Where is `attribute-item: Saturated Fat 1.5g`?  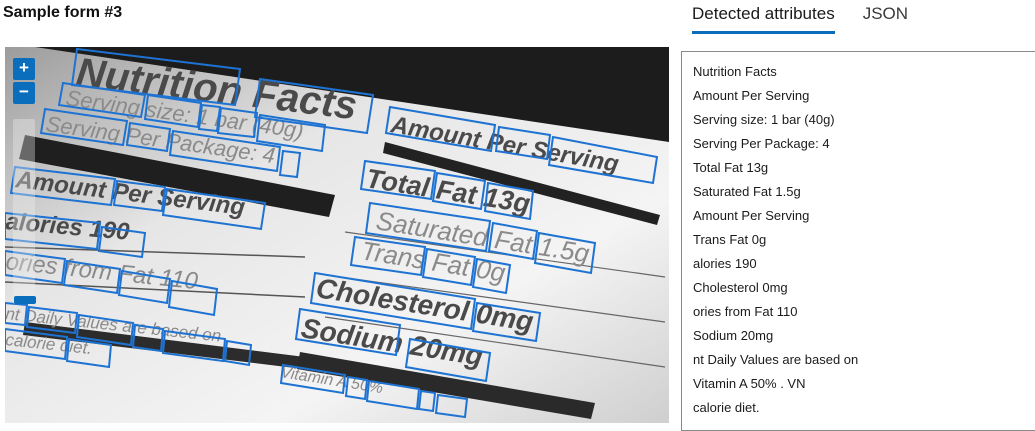 attribute-item: Saturated Fat 1.5g is located at coordinates (747, 191).